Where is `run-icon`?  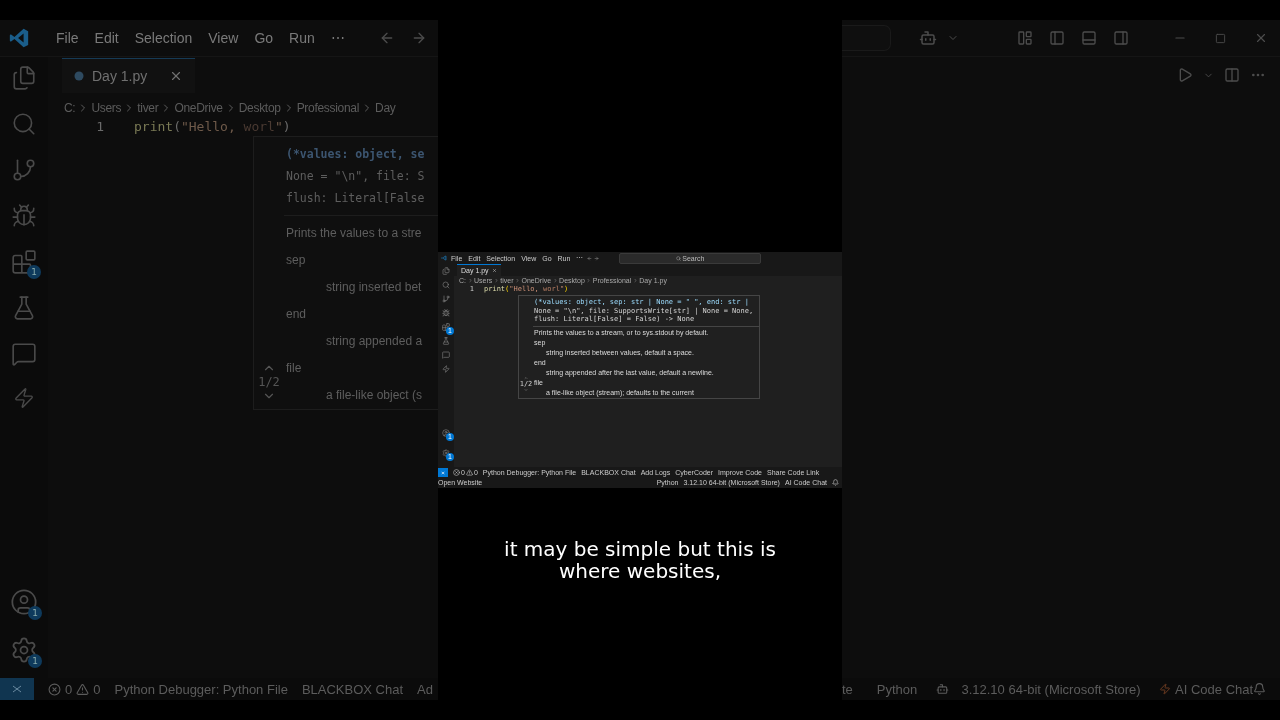 run-icon is located at coordinates (1185, 75).